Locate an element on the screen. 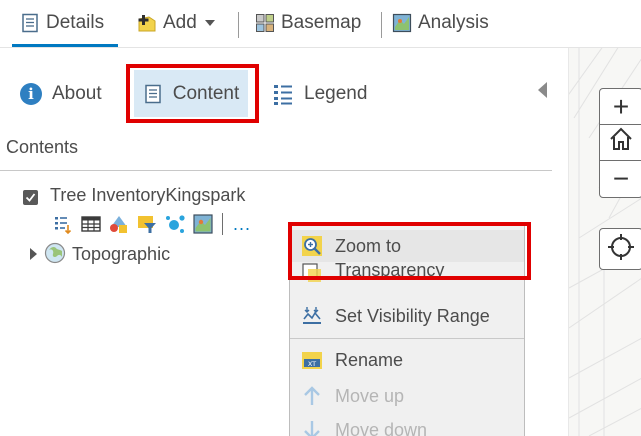 This screenshot has height=436, width=641. zoom-to-icon is located at coordinates (312, 246).